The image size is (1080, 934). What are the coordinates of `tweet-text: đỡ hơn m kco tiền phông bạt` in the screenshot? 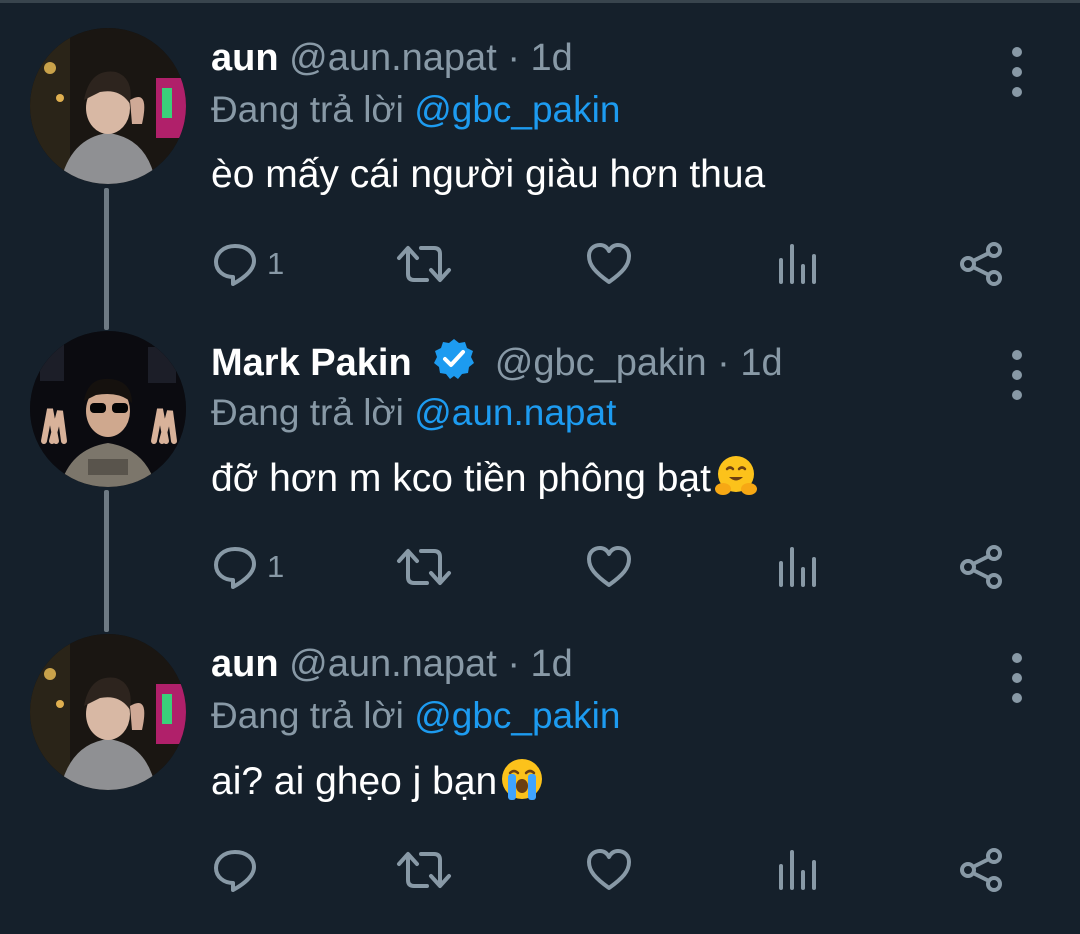 It's located at (485, 478).